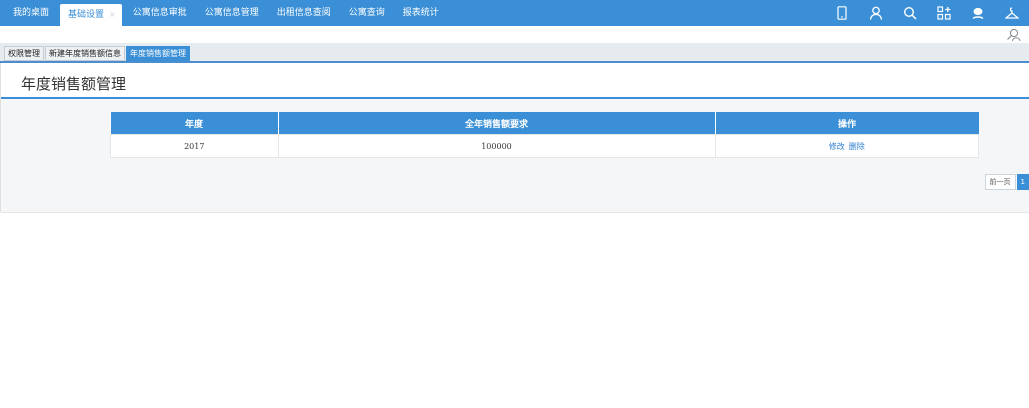 This screenshot has width=1029, height=408. What do you see at coordinates (86, 15) in the screenshot?
I see `nav-label: 基础设置` at bounding box center [86, 15].